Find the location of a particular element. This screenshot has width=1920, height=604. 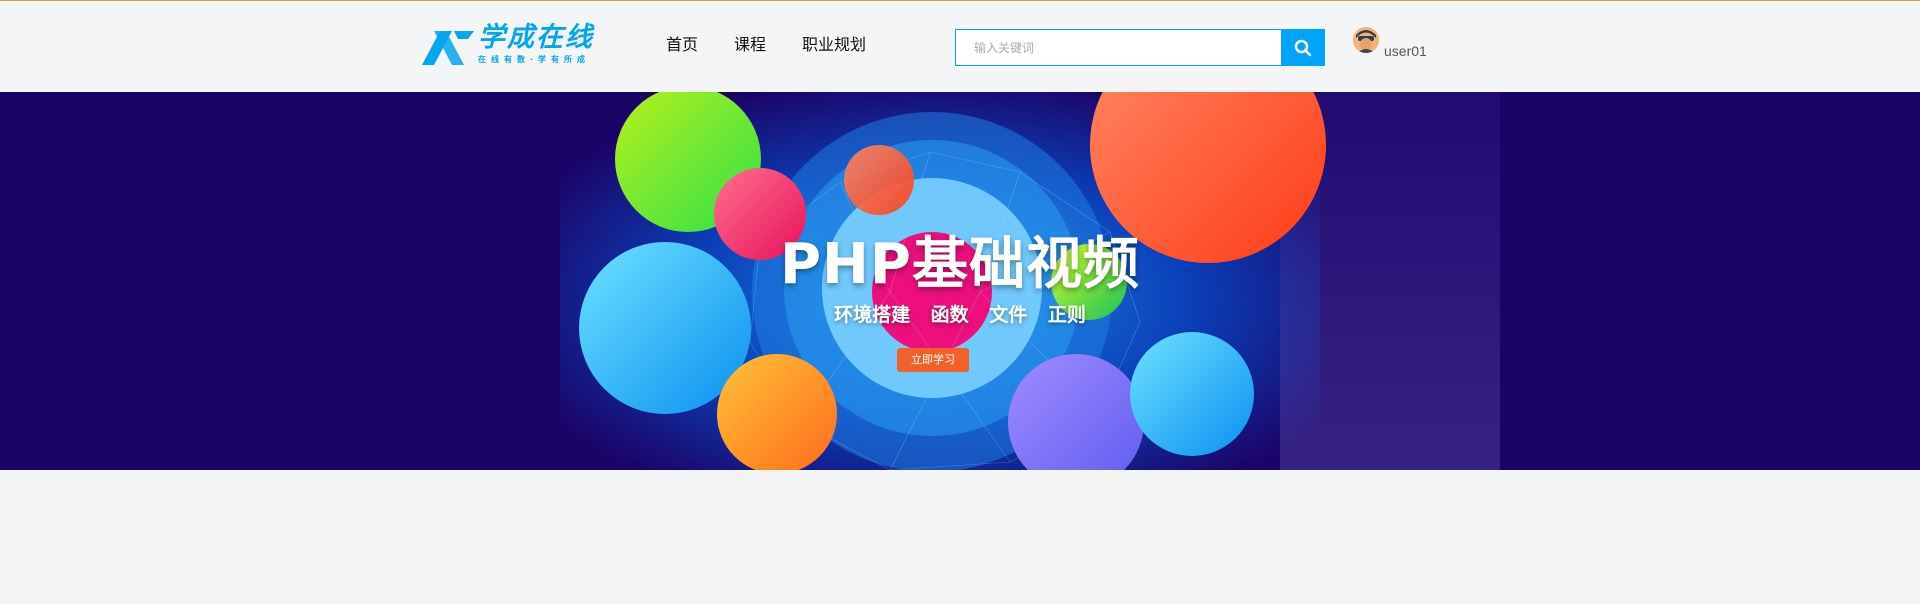

logo-brand-text: 学成在线 is located at coordinates (536, 37).